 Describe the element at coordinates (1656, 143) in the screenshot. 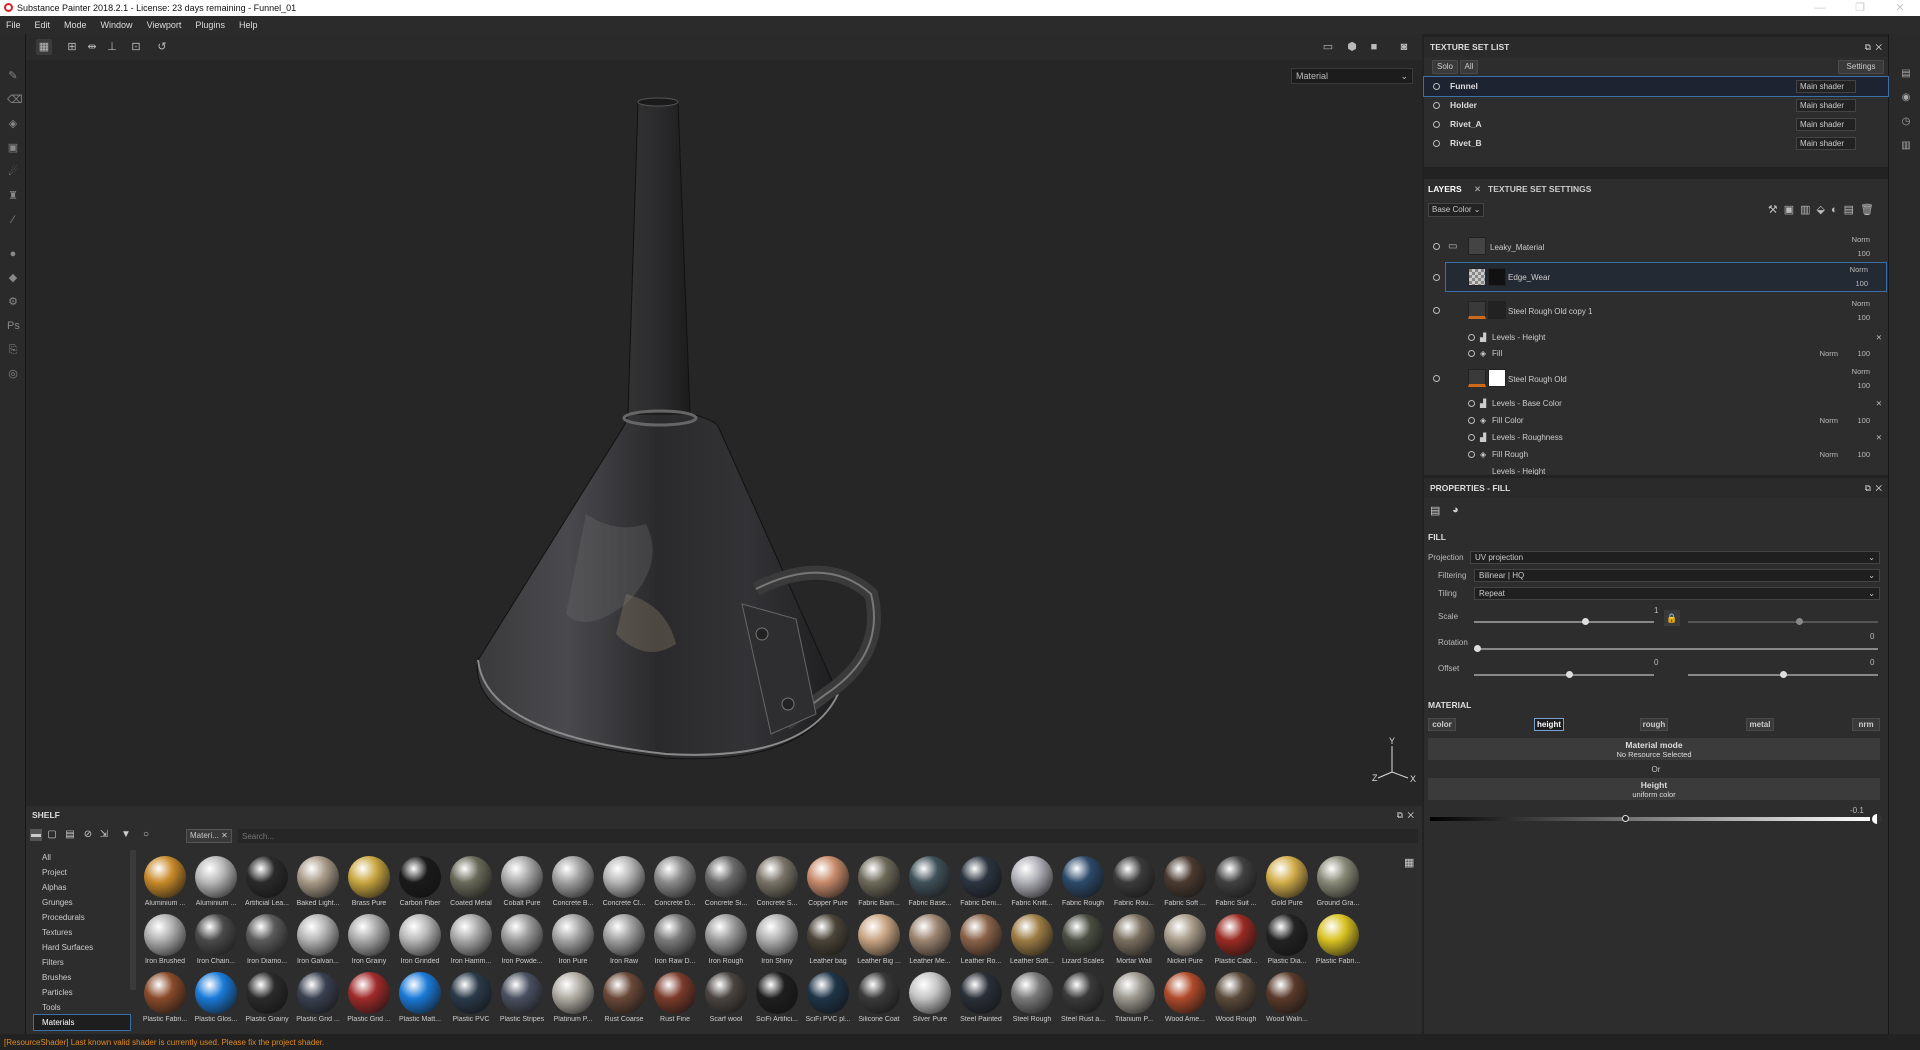

I see `texture-set-row-rivet-b: Rivet_B Main shader` at that location.